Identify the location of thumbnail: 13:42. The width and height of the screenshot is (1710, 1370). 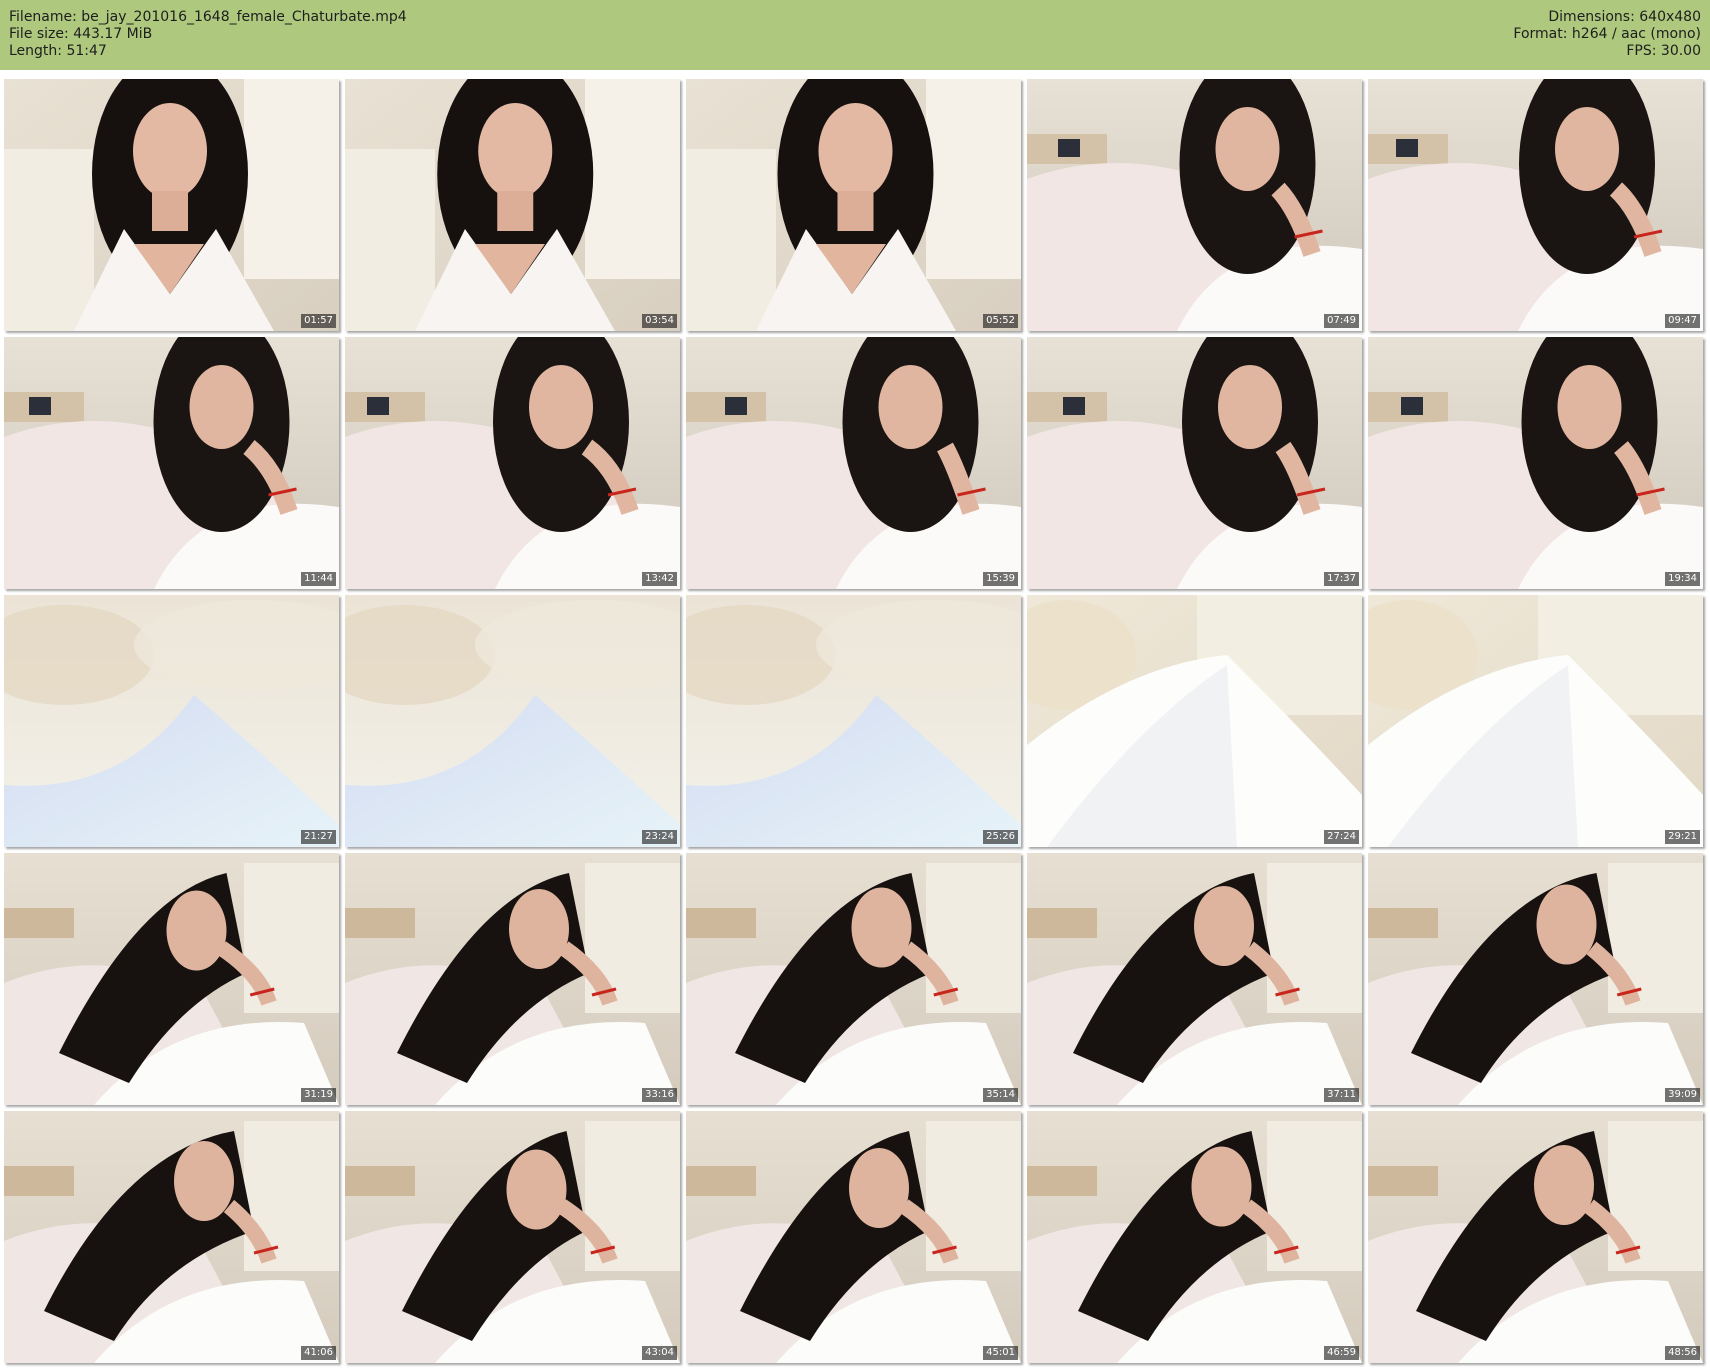
(512, 463).